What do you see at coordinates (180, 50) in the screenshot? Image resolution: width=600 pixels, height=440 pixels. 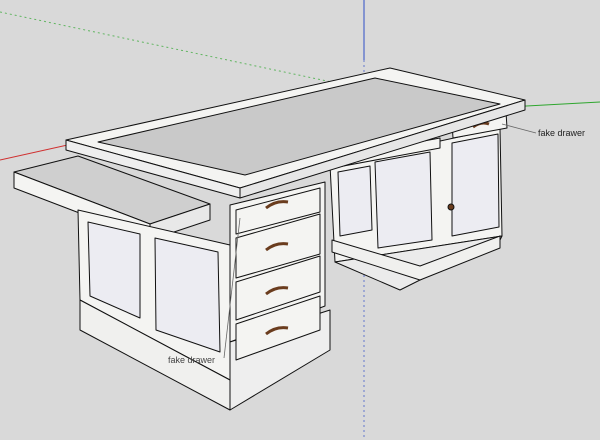 I see `green-axis-dotted` at bounding box center [180, 50].